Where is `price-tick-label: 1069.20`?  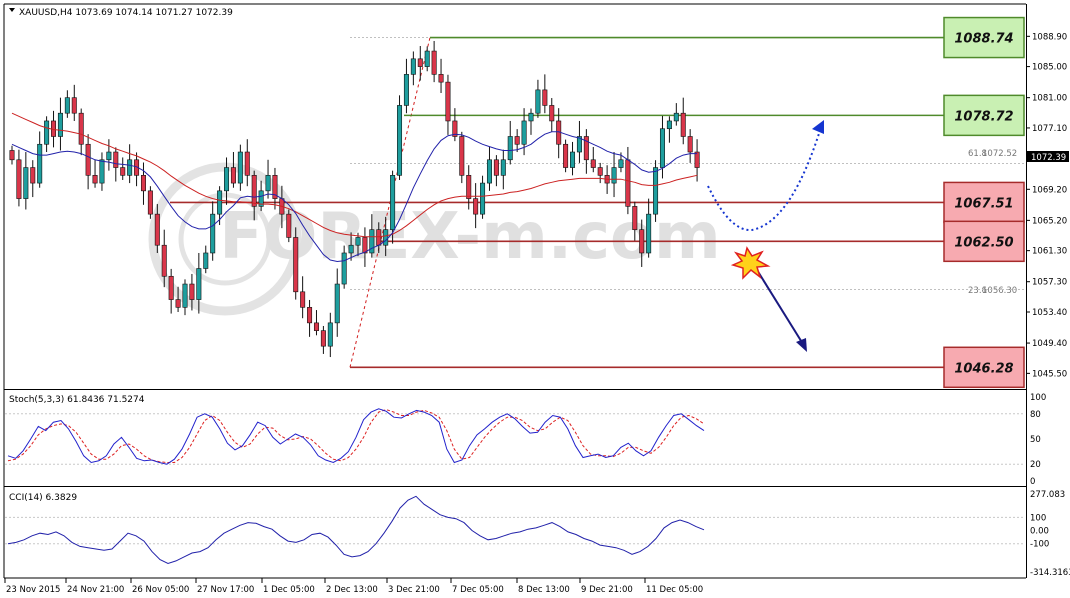
price-tick-label: 1069.20 is located at coordinates (1049, 190).